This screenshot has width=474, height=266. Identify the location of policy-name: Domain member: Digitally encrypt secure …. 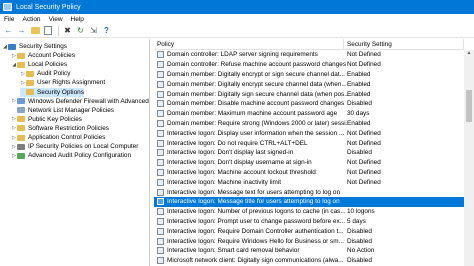
(257, 84).